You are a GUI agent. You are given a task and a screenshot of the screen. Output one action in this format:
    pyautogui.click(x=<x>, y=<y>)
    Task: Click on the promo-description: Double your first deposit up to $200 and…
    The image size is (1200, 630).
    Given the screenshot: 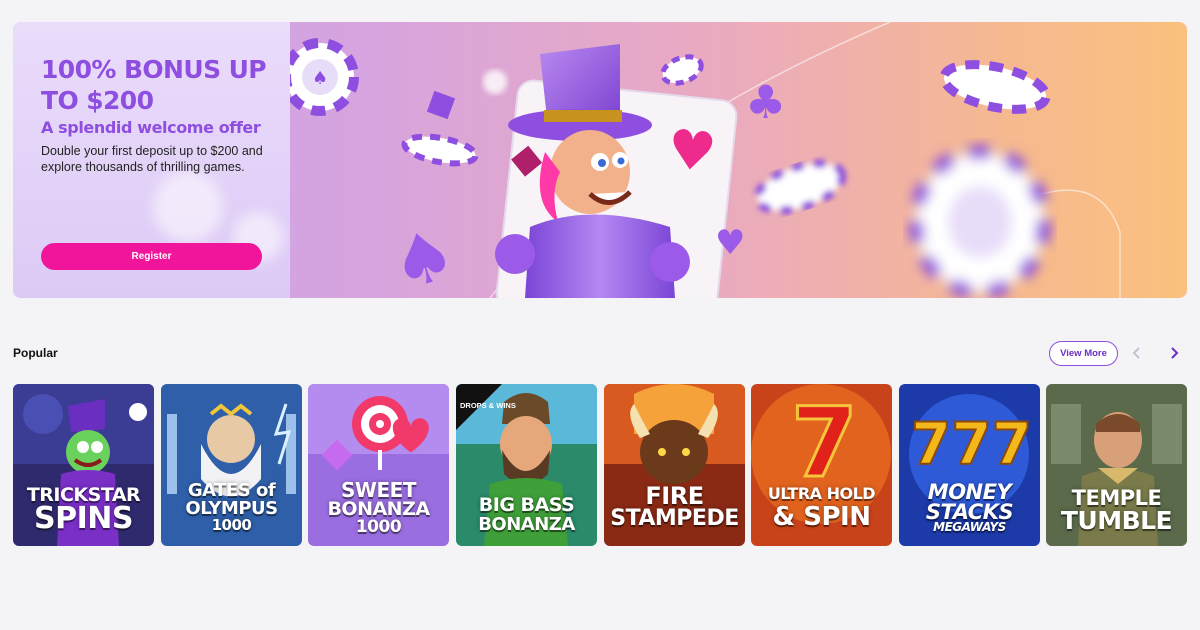 What is the action you would take?
    pyautogui.click(x=152, y=159)
    